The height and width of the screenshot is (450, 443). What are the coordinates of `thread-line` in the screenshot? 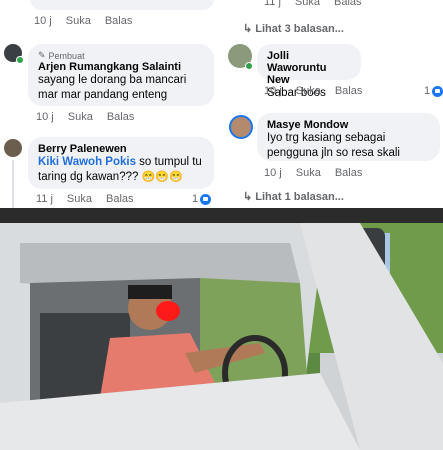 It's located at (13, 184).